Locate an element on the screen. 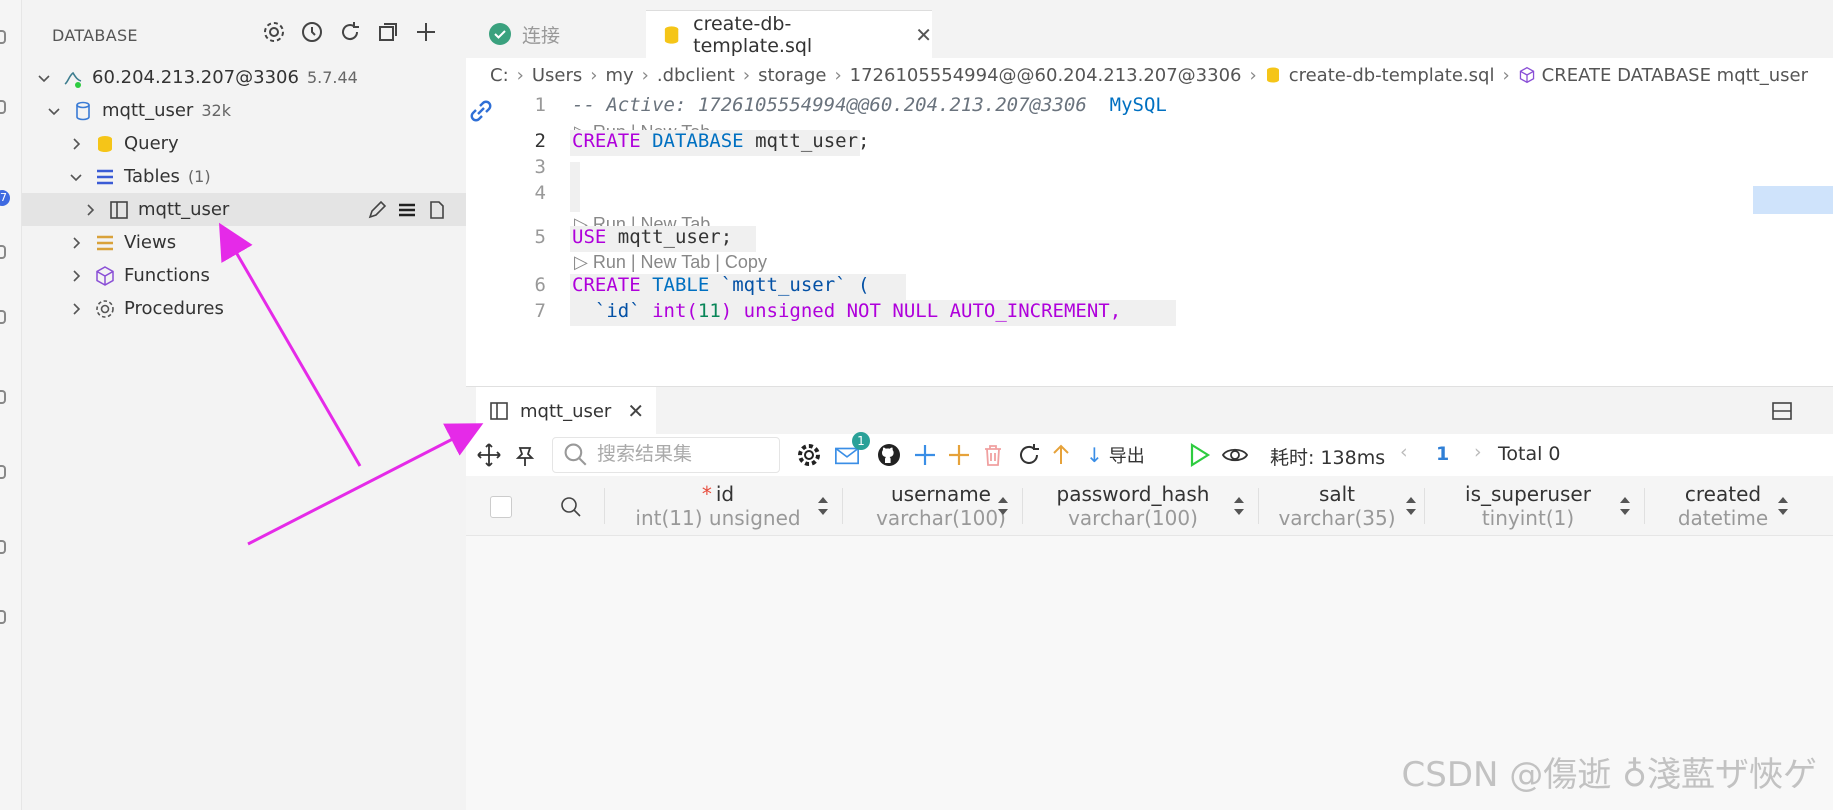  tree-item-functions: Functions is located at coordinates (244, 275).